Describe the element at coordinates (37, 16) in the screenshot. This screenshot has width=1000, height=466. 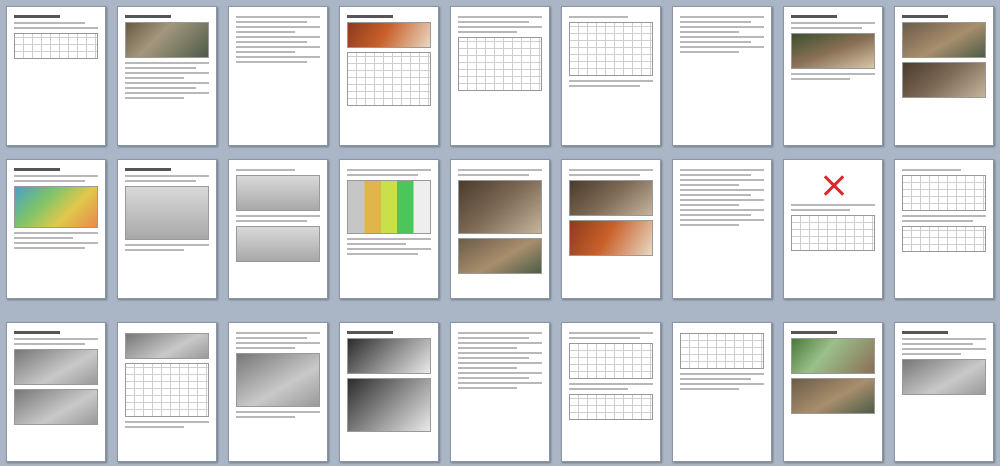
I see `heading-line` at that location.